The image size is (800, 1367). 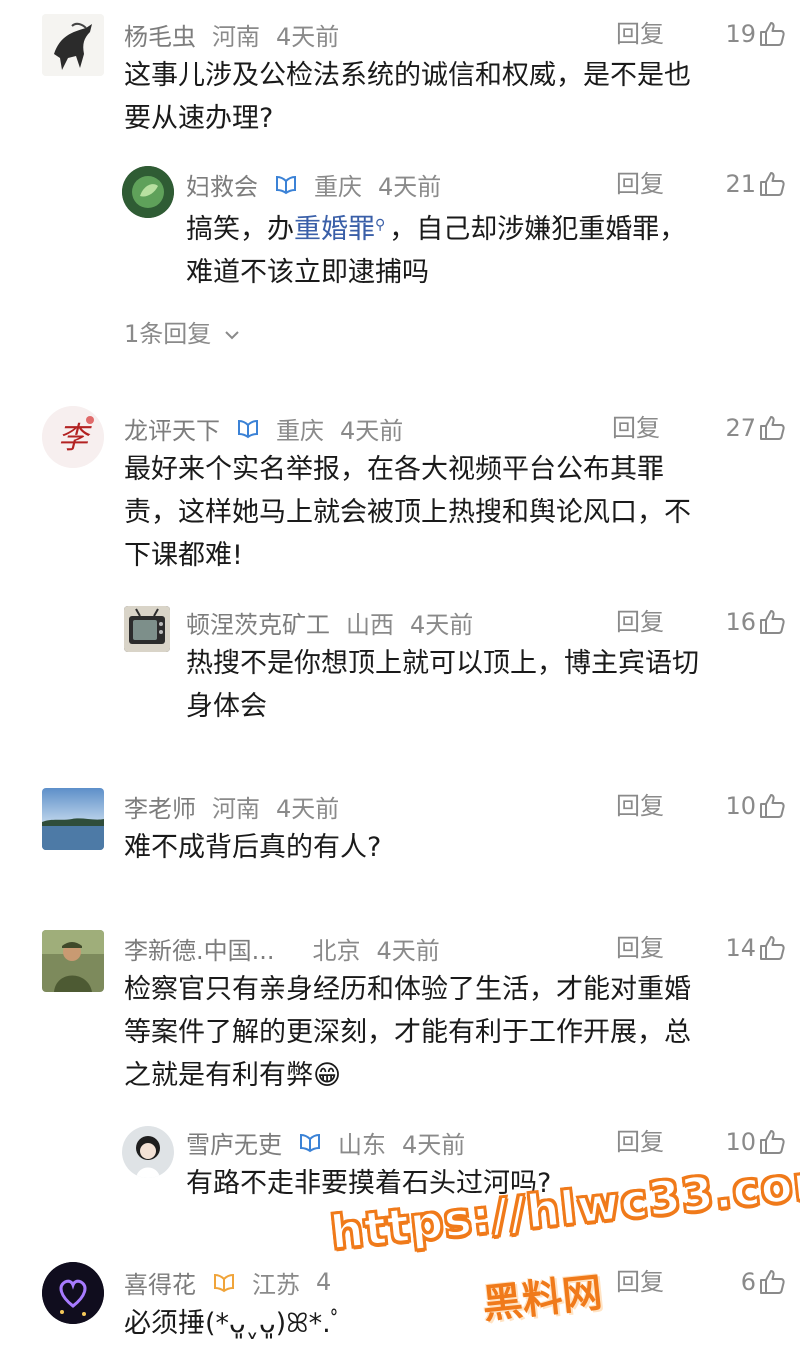 I want to click on author-name: 喜得花, so click(x=160, y=1282).